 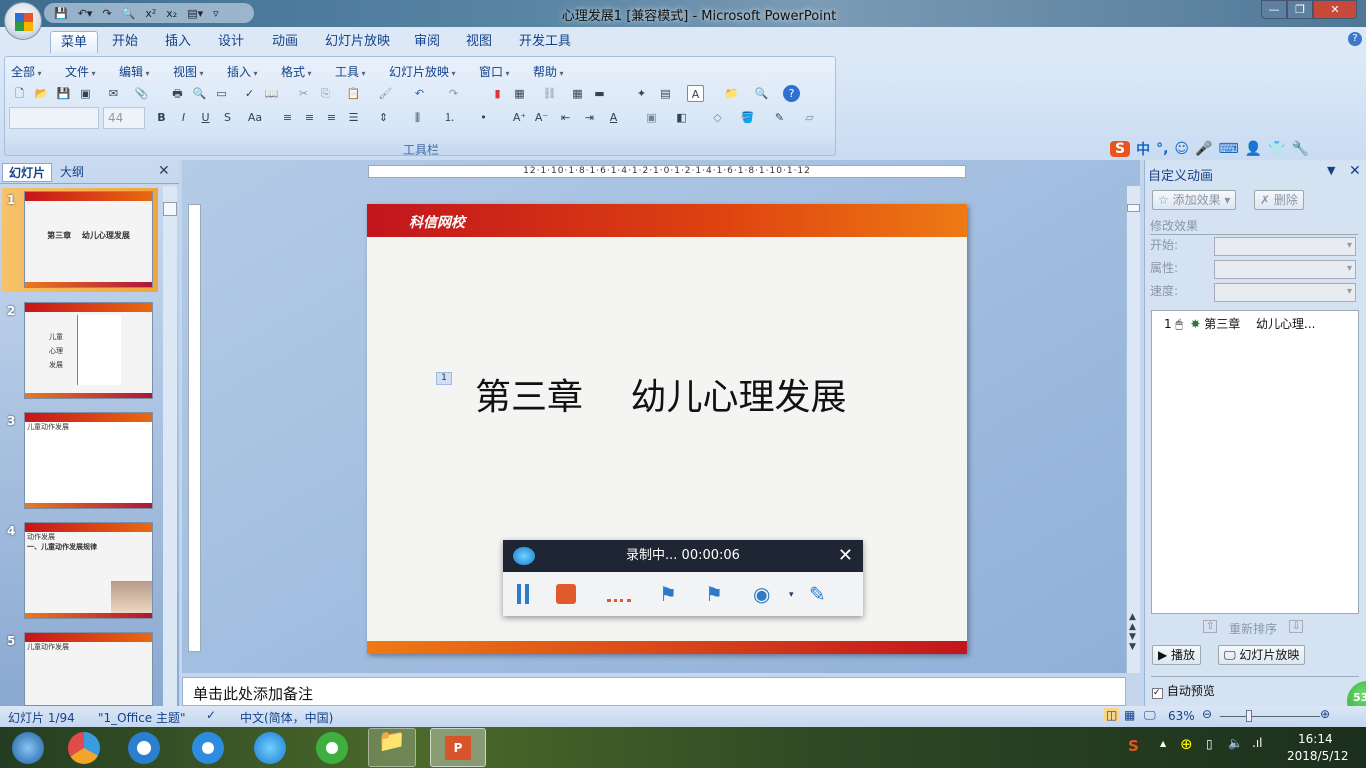 What do you see at coordinates (565, 117) in the screenshot?
I see `decrease-indent-icon: ⇤` at bounding box center [565, 117].